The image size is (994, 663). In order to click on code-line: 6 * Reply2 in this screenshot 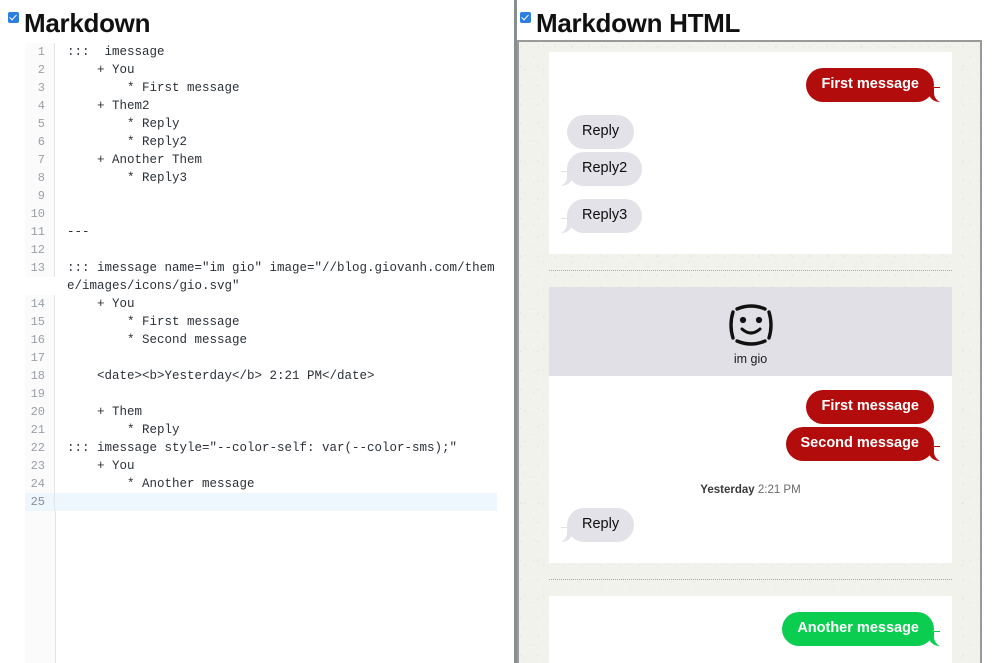, I will do `click(261, 142)`.